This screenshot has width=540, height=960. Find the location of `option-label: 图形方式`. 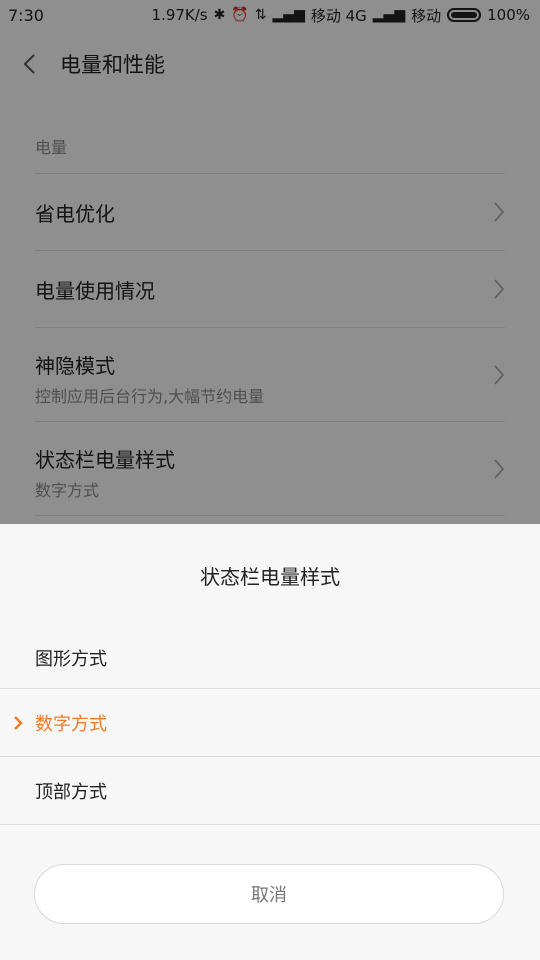

option-label: 图形方式 is located at coordinates (71, 659).